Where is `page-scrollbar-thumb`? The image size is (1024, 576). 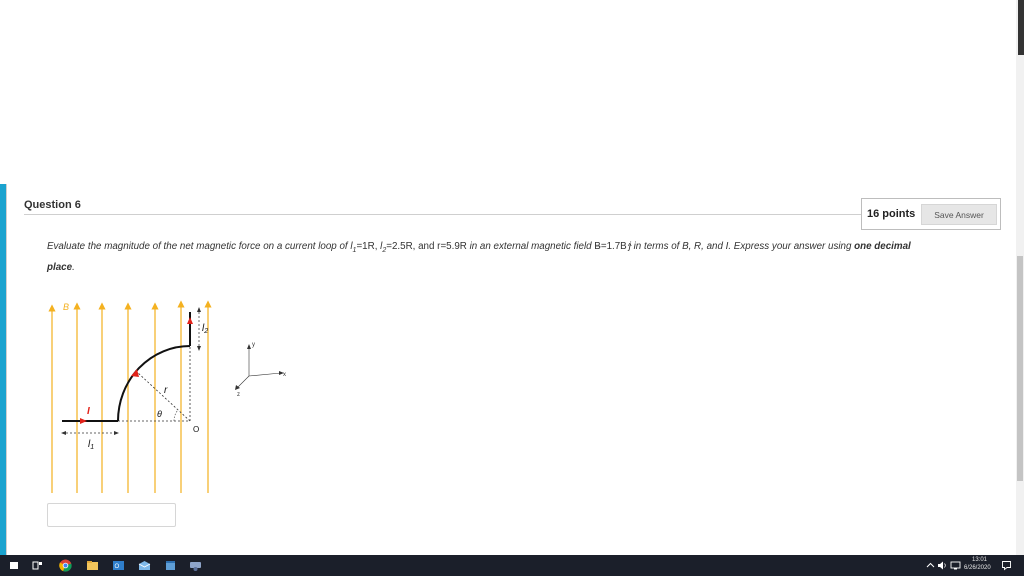 page-scrollbar-thumb is located at coordinates (1020, 368).